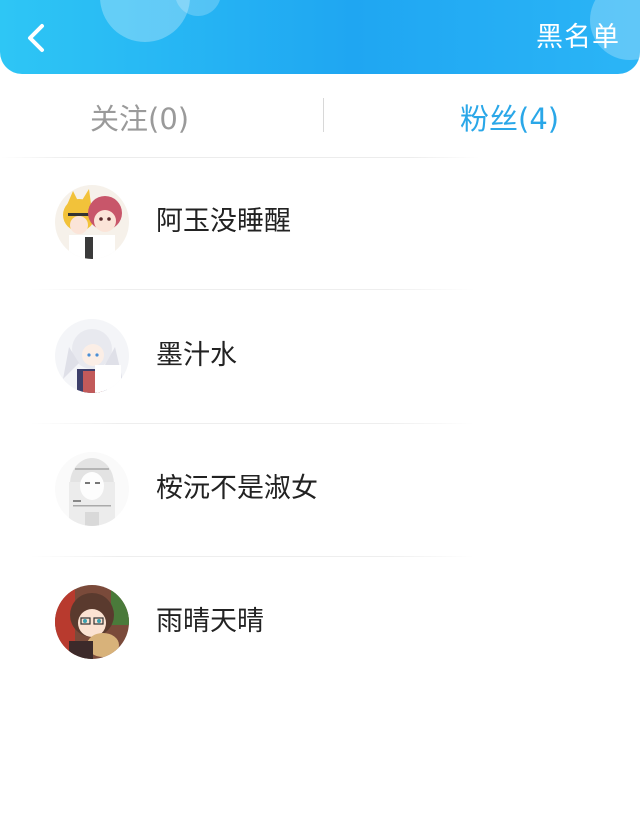  What do you see at coordinates (145, 21) in the screenshot?
I see `decorative-bubble` at bounding box center [145, 21].